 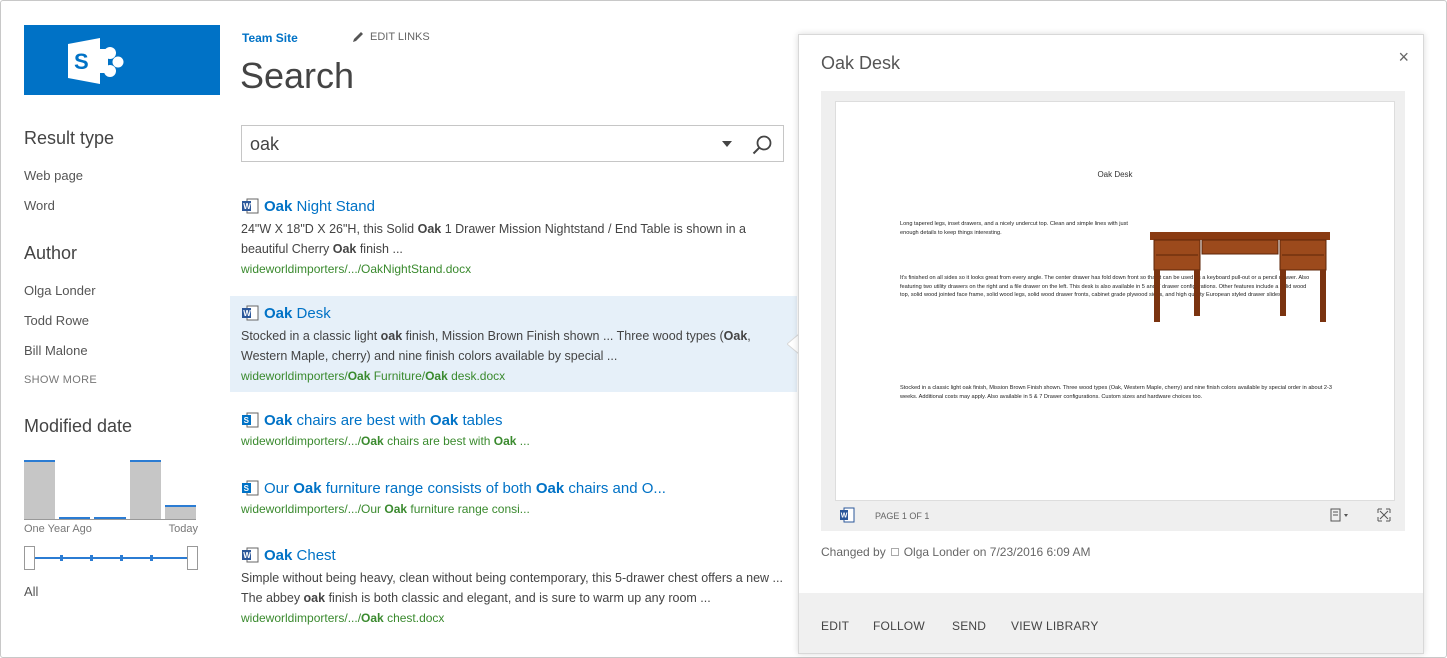 What do you see at coordinates (192, 558) in the screenshot?
I see `slider-handle-end` at bounding box center [192, 558].